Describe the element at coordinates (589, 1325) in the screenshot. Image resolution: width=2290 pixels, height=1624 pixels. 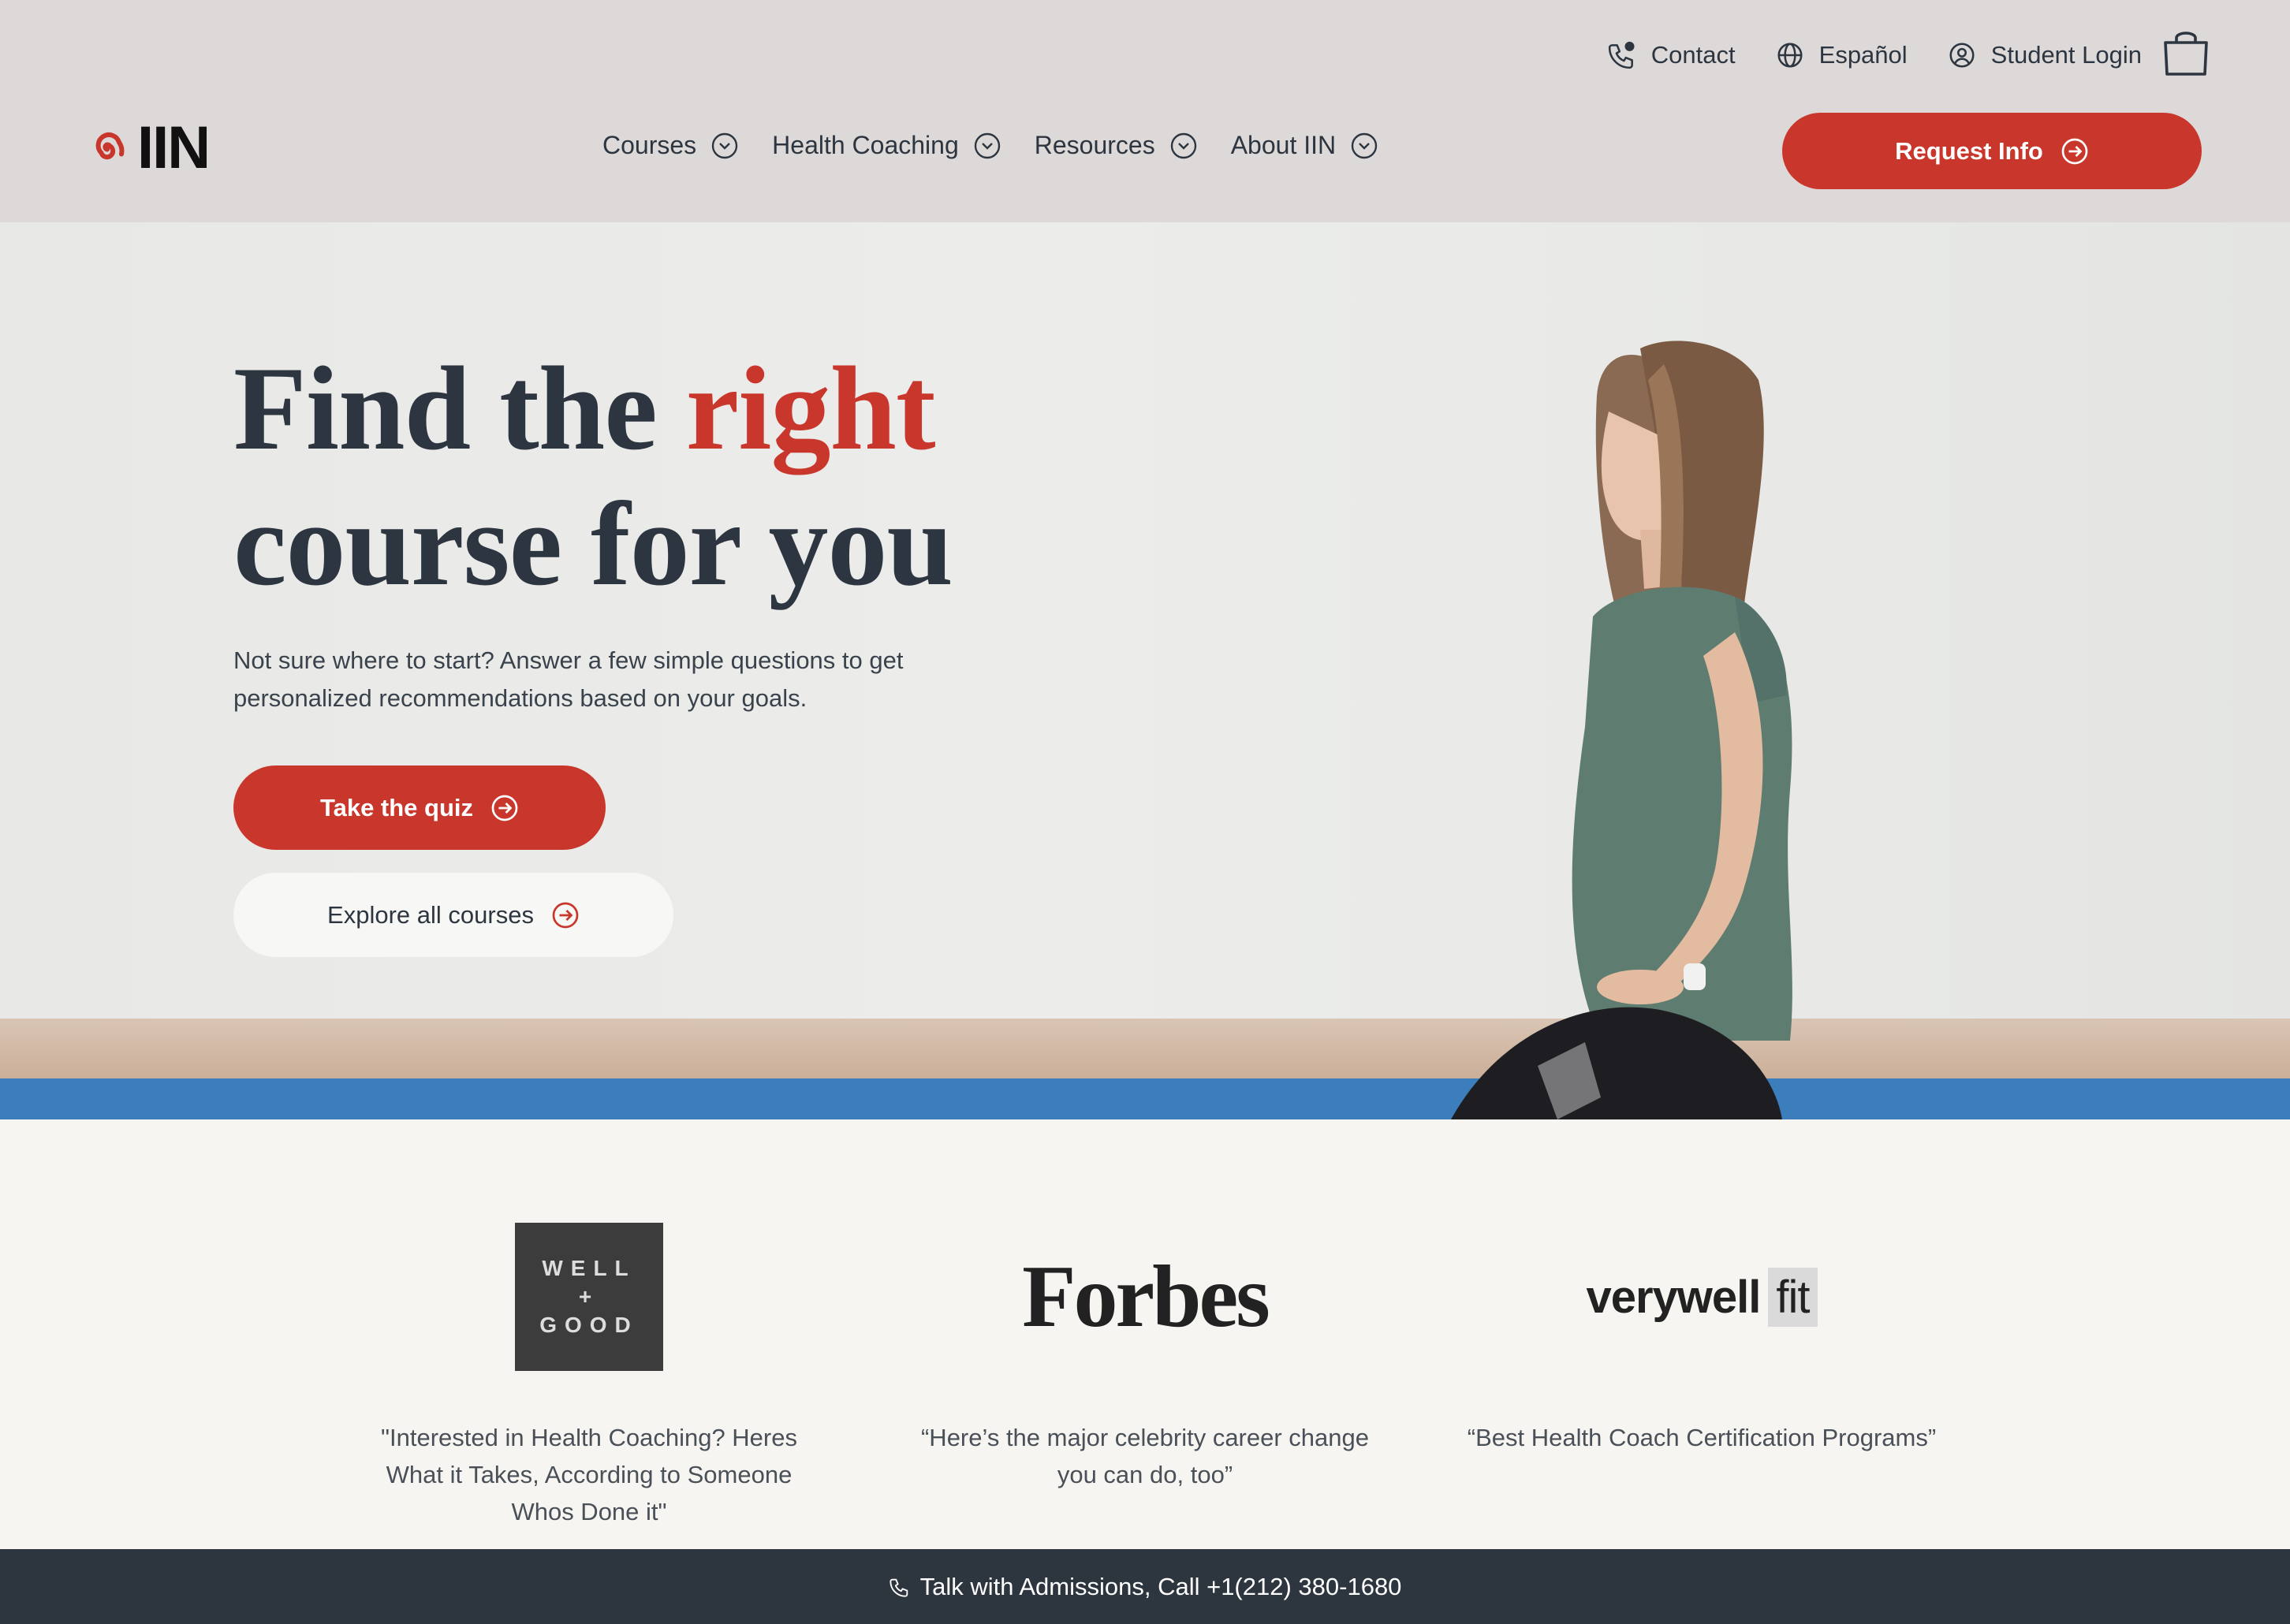
I see `well-good-logo-line3: GOOD` at that location.